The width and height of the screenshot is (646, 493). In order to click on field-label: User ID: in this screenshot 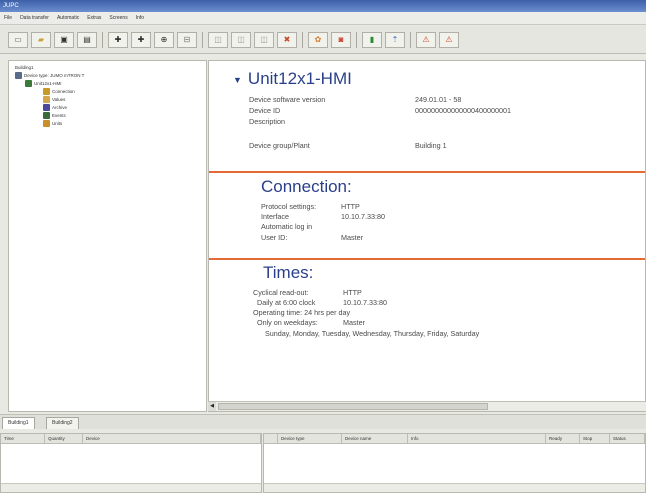, I will do `click(274, 237)`.